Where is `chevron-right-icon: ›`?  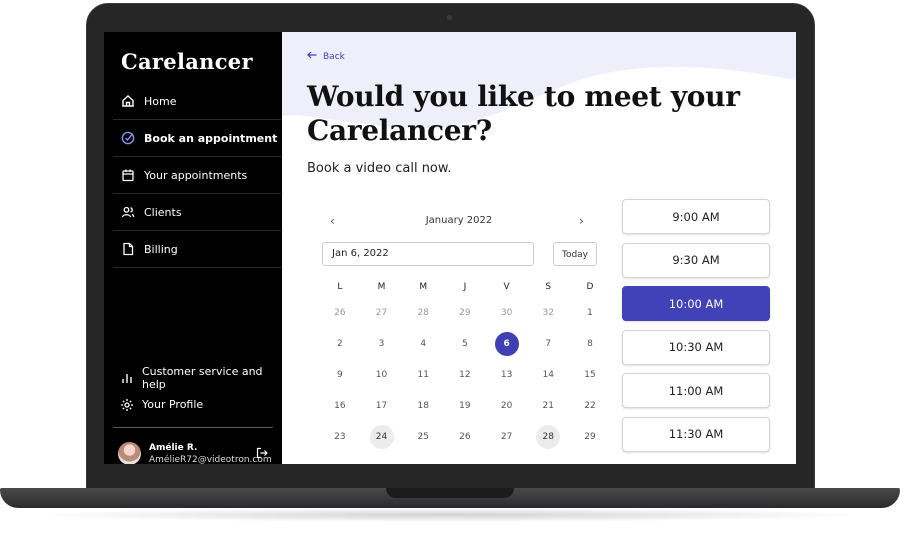
chevron-right-icon: › is located at coordinates (581, 221).